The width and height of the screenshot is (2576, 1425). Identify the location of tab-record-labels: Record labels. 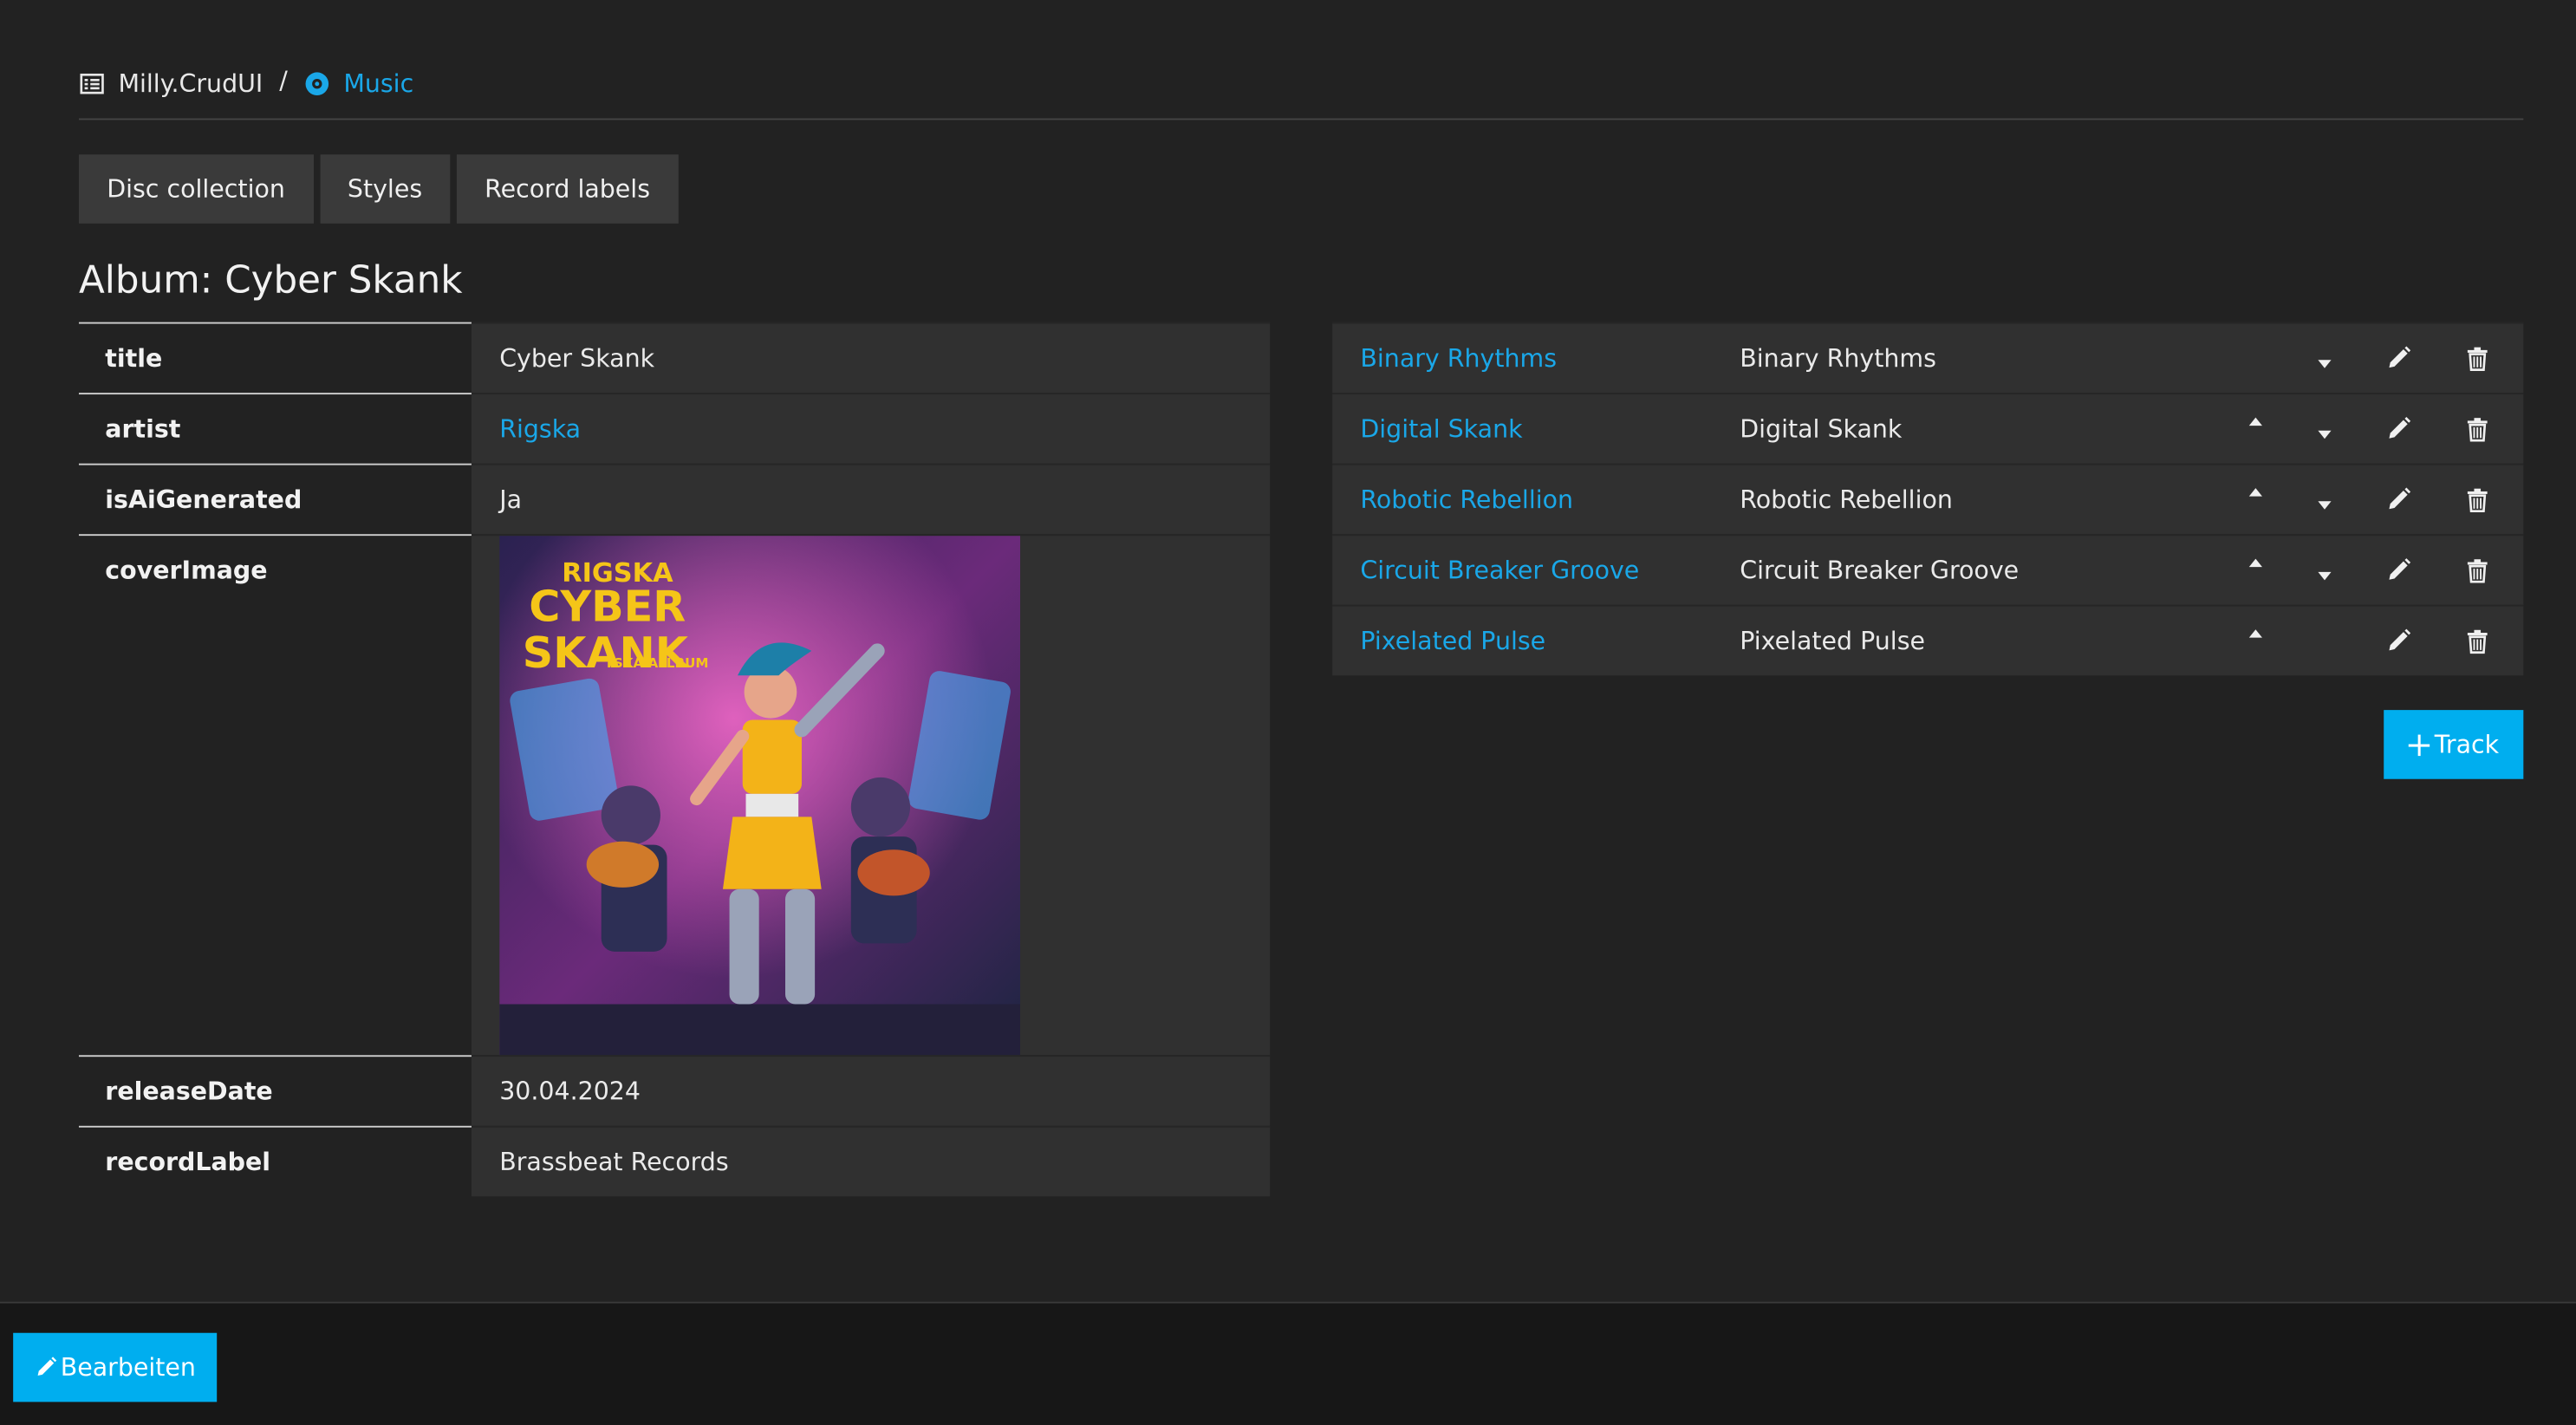
(567, 189).